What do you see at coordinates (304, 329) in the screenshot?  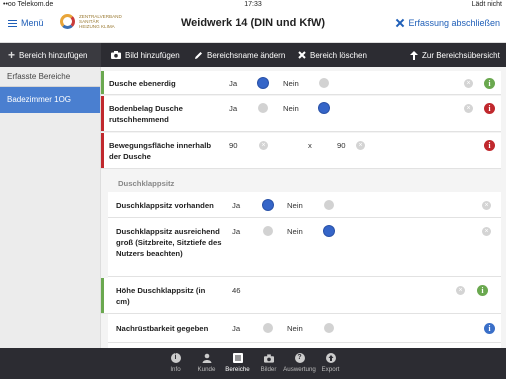 I see `form-row: Nachrüstbarkeit gegeben Ja Nein i` at bounding box center [304, 329].